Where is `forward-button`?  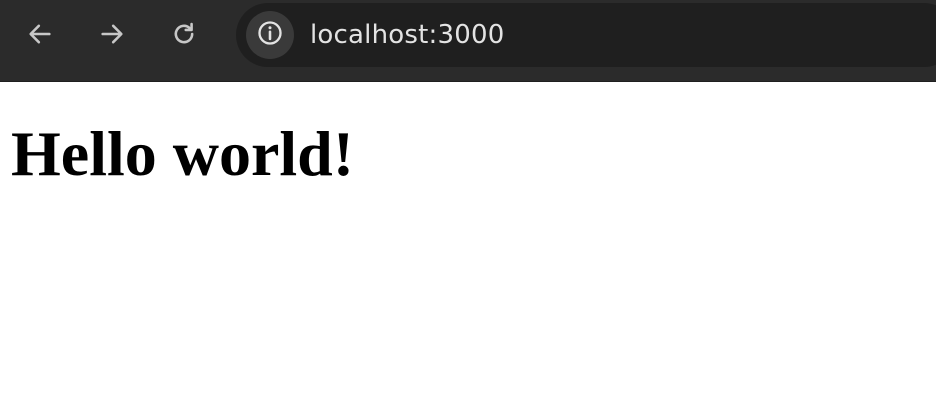 forward-button is located at coordinates (112, 34).